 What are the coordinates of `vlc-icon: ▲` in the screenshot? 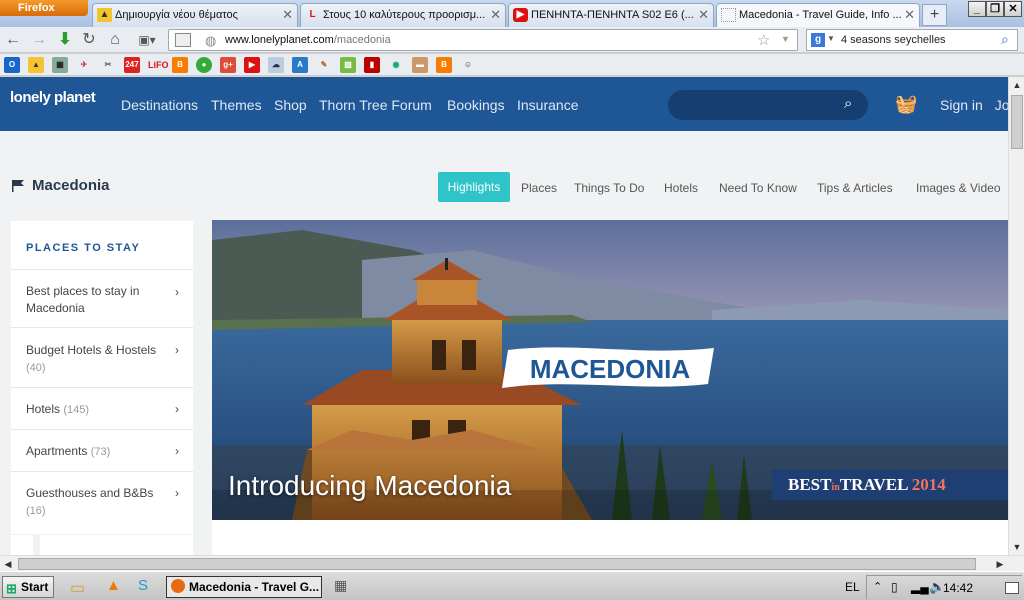 It's located at (113, 585).